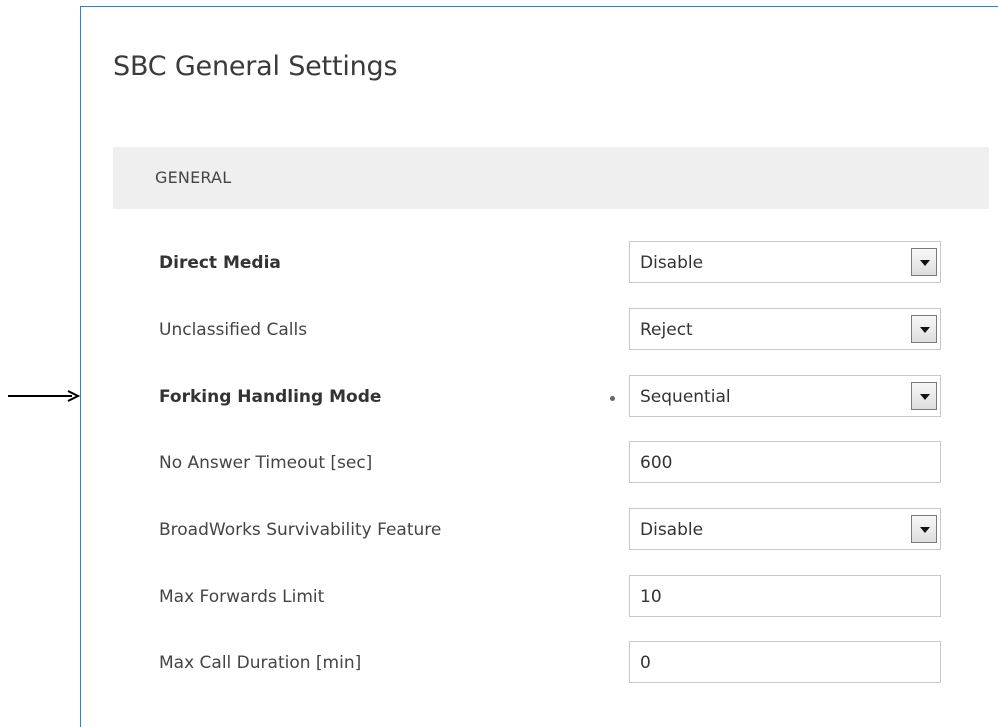 The image size is (998, 727). I want to click on row-no-answer-timeout: No Answer Timeout [sec] 600, so click(539, 464).